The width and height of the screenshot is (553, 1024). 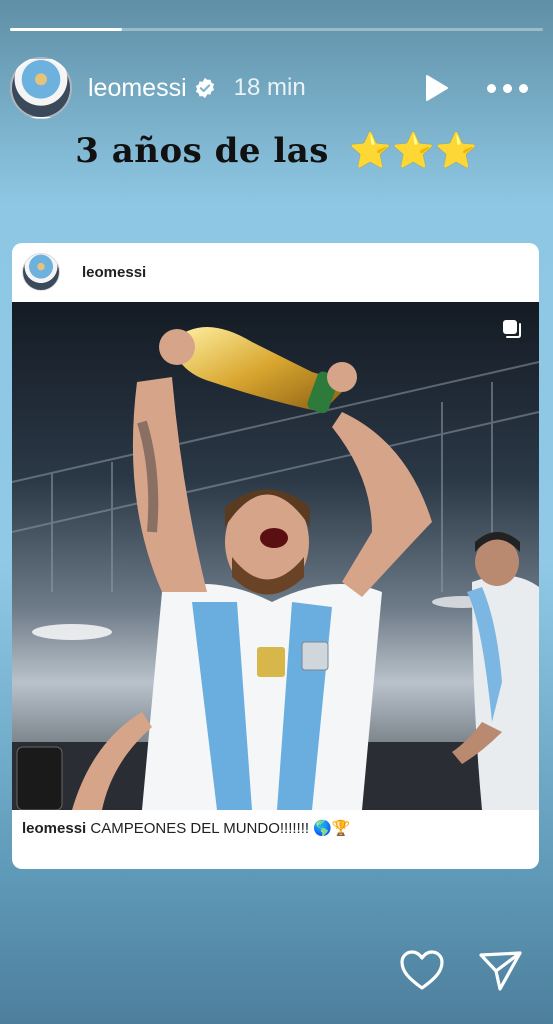 I want to click on story-username: leomessi, so click(x=137, y=88).